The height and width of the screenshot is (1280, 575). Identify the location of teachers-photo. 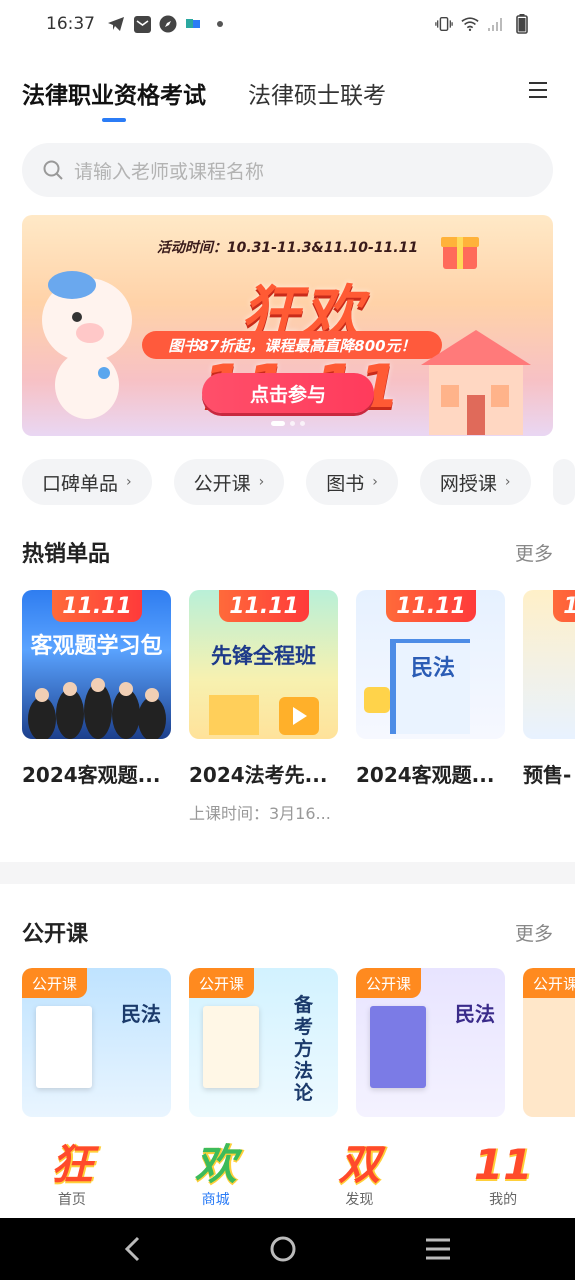
(97, 708).